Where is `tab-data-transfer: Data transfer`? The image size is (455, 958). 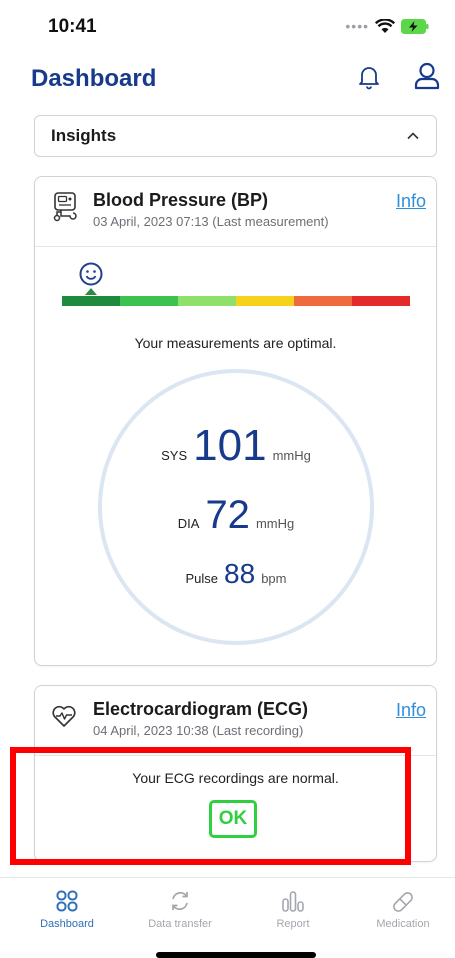
tab-data-transfer: Data transfer is located at coordinates (180, 908).